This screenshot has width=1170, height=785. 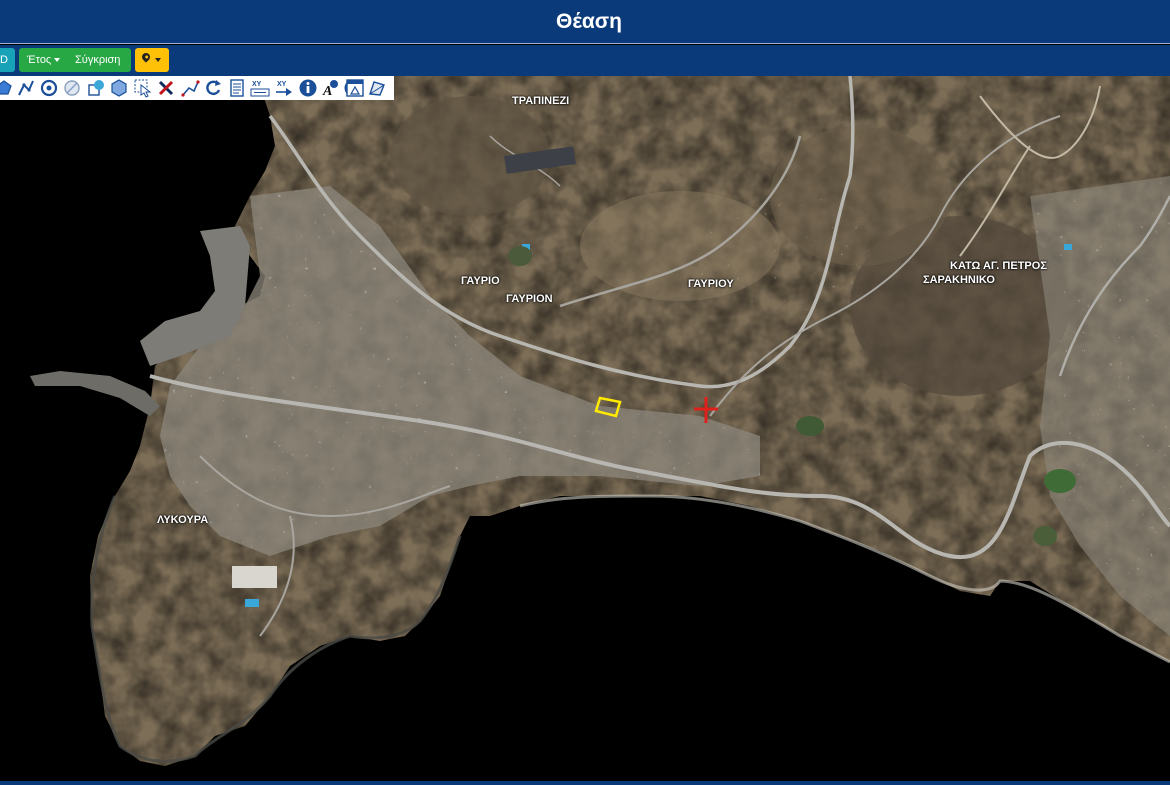 What do you see at coordinates (529, 299) in the screenshot?
I see `map-label-gavrion: ΓΑΥΡΙΟΝ` at bounding box center [529, 299].